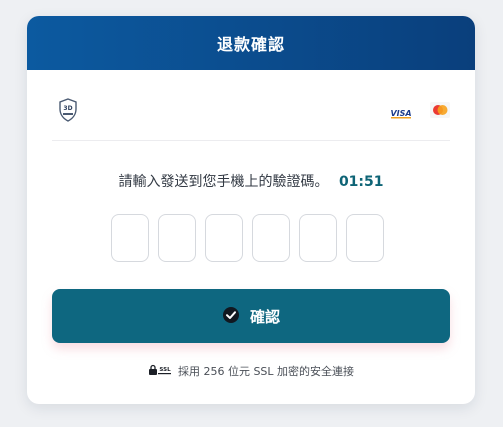 The height and width of the screenshot is (427, 503). What do you see at coordinates (266, 371) in the screenshot?
I see `ssl-text: 採用 256 位元 SSL 加密的安全連接` at bounding box center [266, 371].